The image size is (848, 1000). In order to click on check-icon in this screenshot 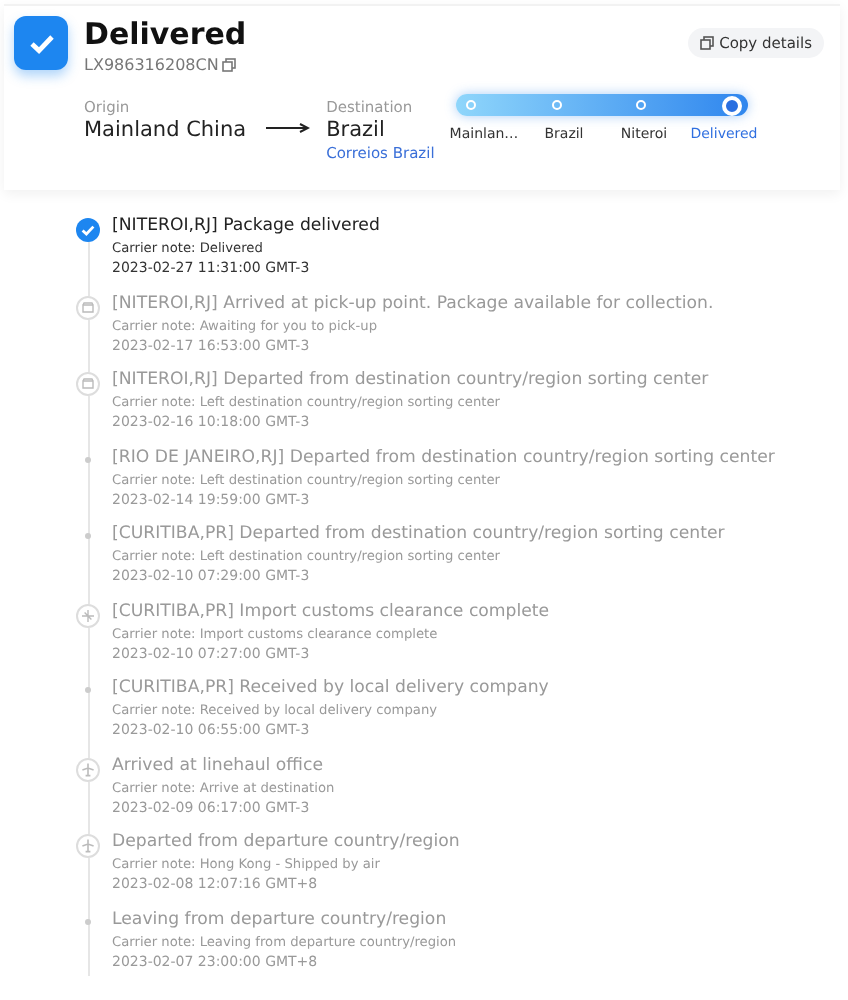, I will do `click(41, 43)`.